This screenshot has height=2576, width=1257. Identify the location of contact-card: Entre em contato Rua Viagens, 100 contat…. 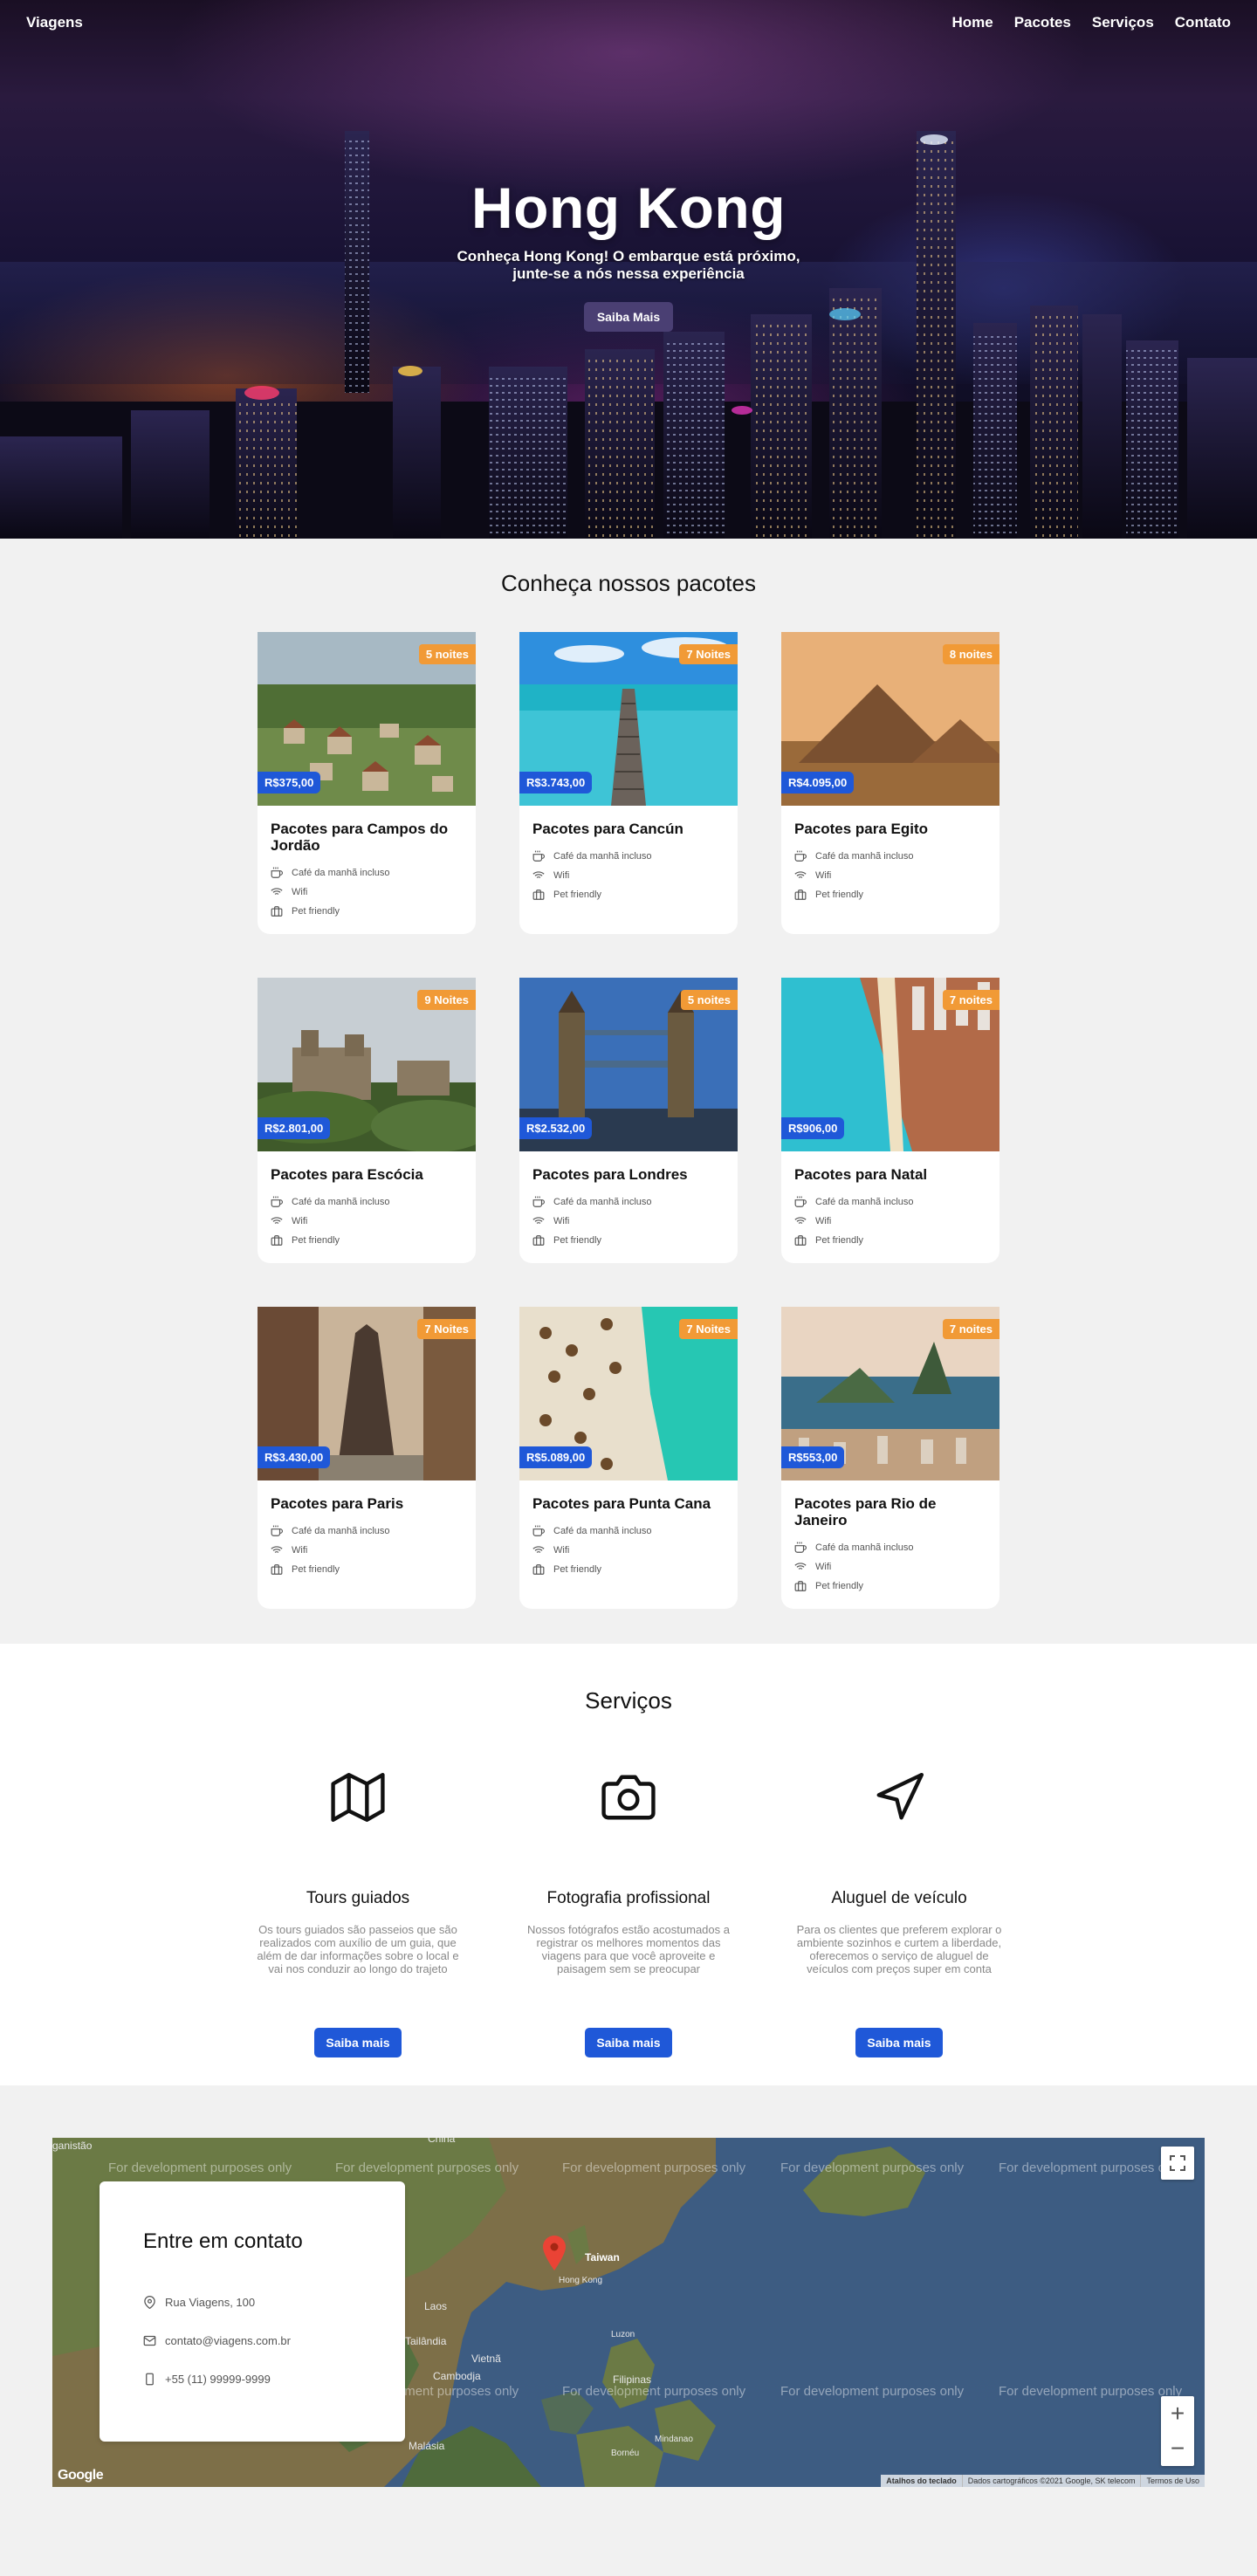
(252, 2311).